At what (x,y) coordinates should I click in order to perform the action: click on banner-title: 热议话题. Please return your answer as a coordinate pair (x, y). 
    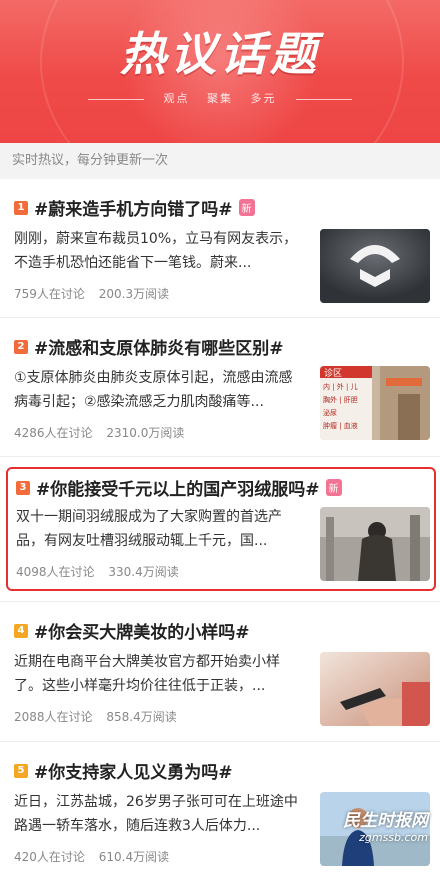
    Looking at the image, I should click on (220, 54).